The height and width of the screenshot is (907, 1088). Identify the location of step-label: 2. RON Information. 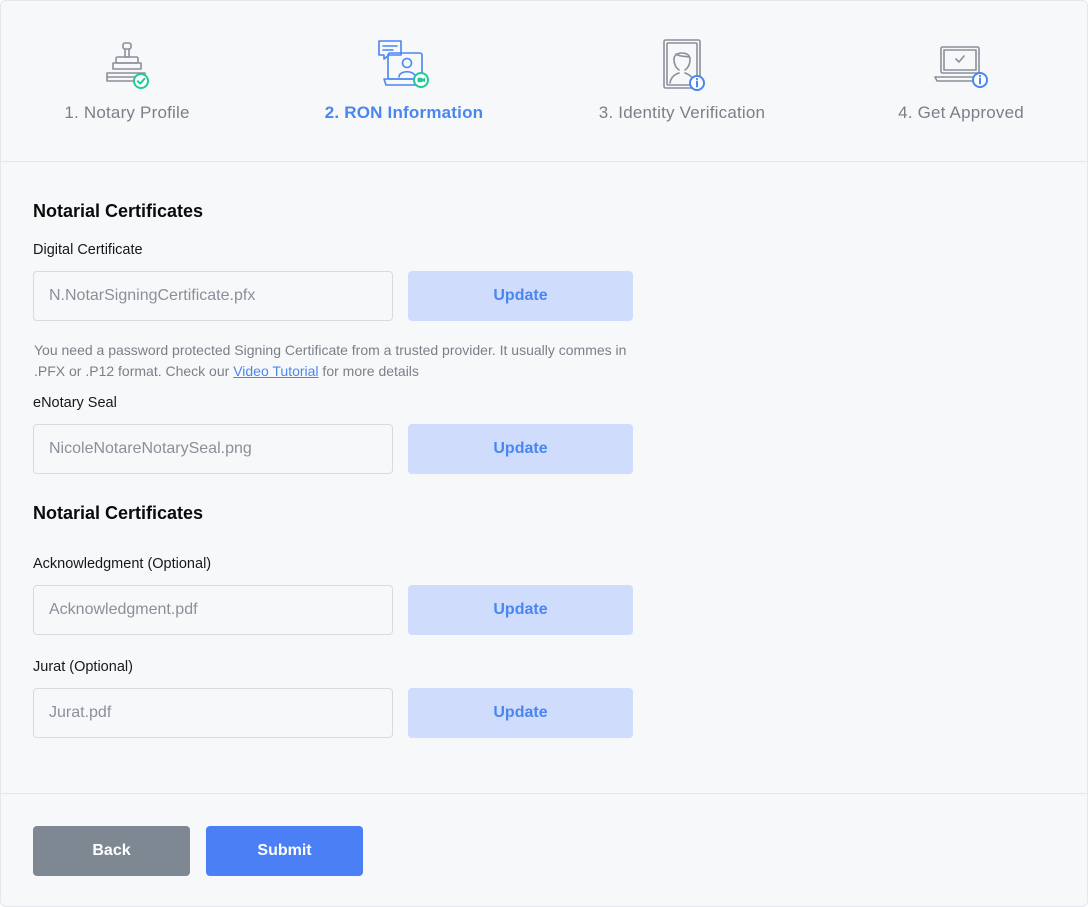
(404, 112).